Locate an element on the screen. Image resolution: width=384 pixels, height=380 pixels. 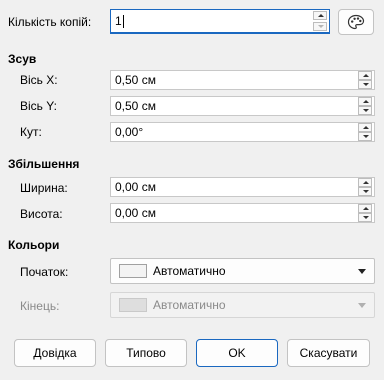
width-increment-button is located at coordinates (365, 182).